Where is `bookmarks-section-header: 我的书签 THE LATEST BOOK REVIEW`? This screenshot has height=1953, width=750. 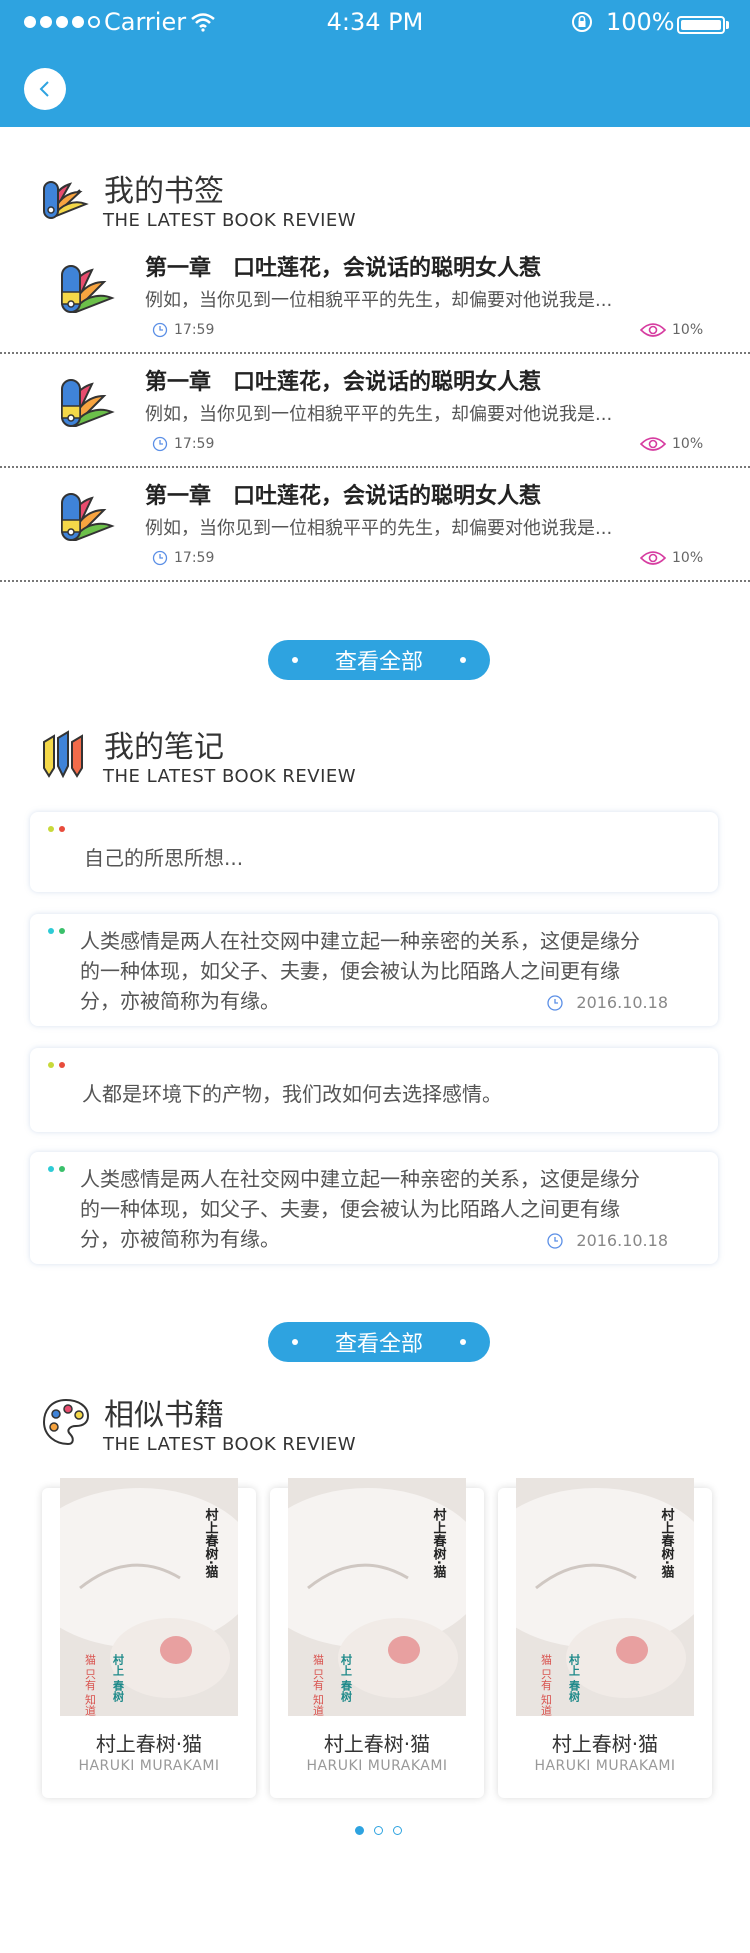
bookmarks-section-header: 我的书签 THE LATEST BOOK REVIEW is located at coordinates (375, 206).